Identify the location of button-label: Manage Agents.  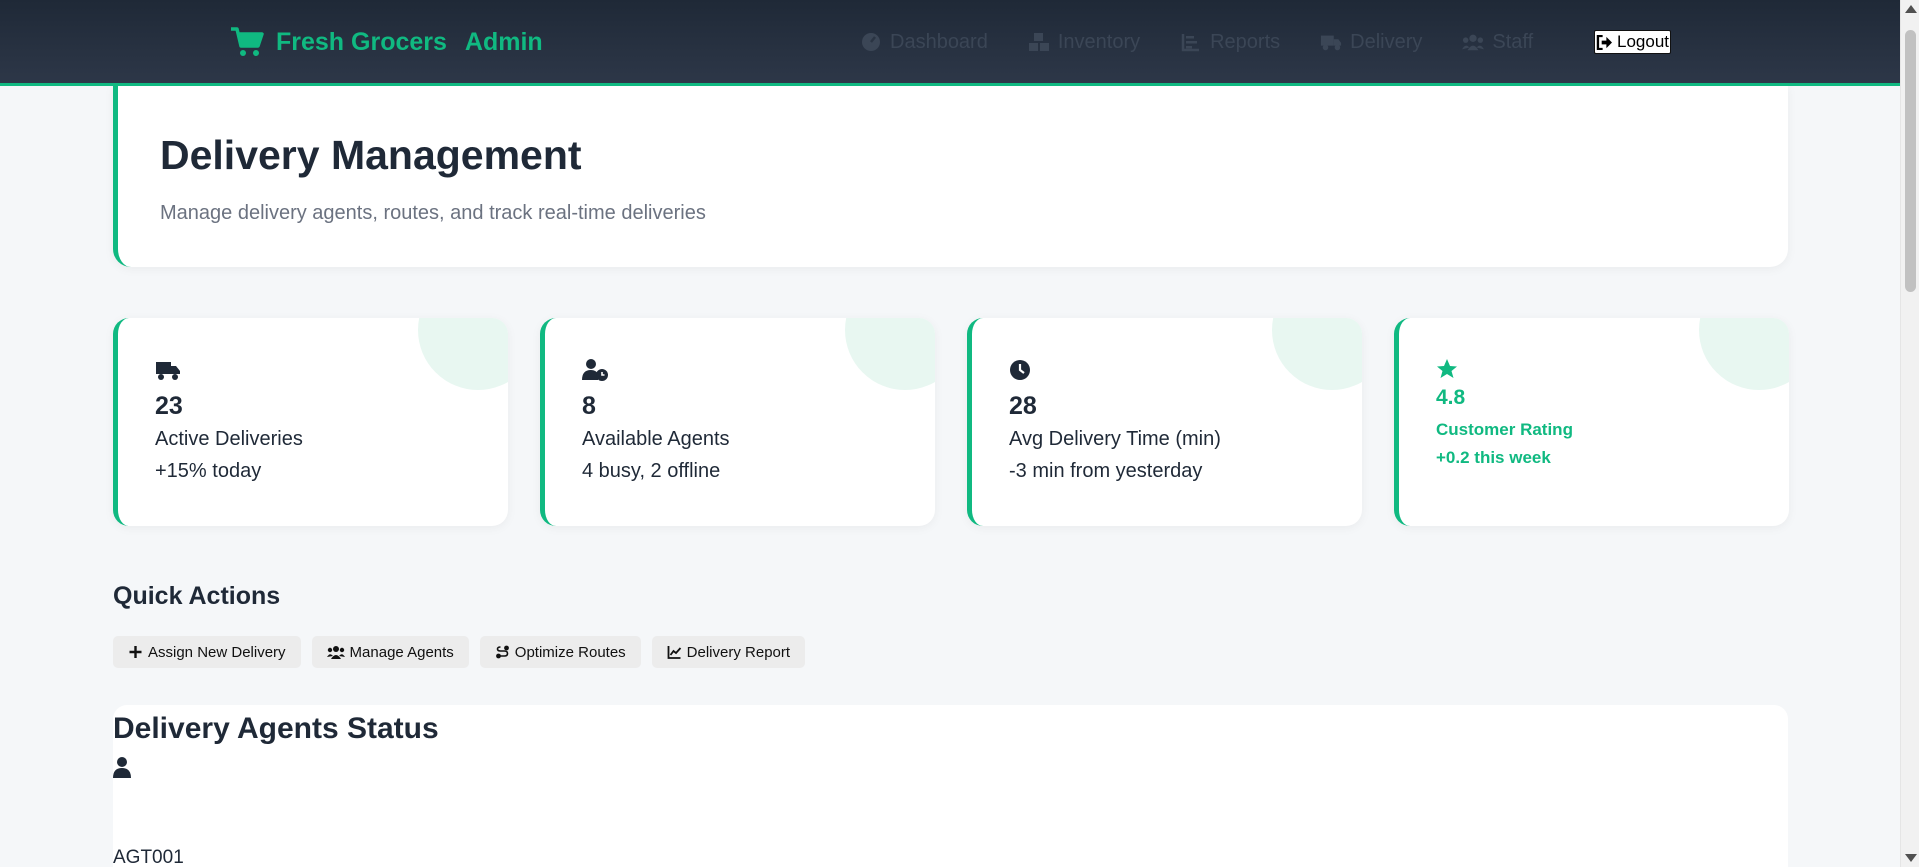
(401, 652).